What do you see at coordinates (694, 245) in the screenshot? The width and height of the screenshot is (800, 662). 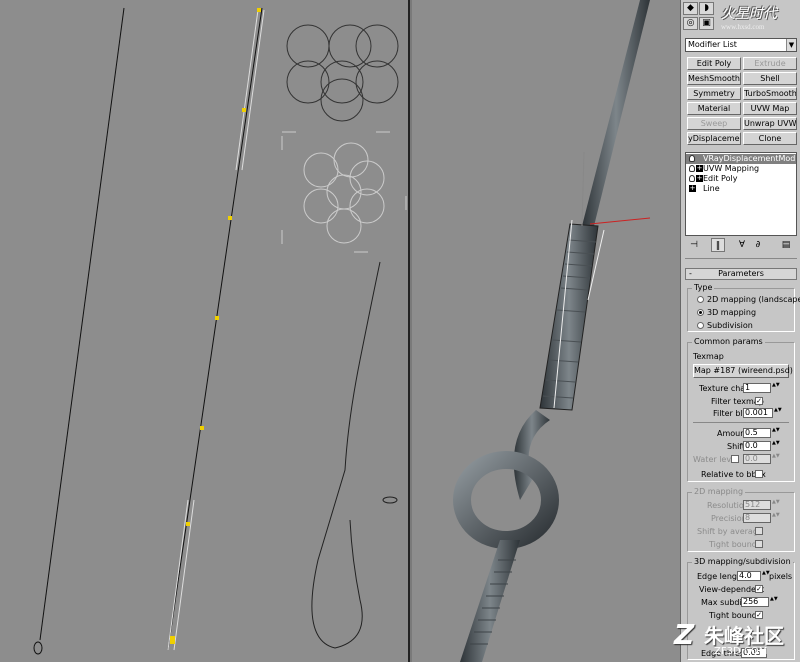 I see `pin-icon: ⊣` at bounding box center [694, 245].